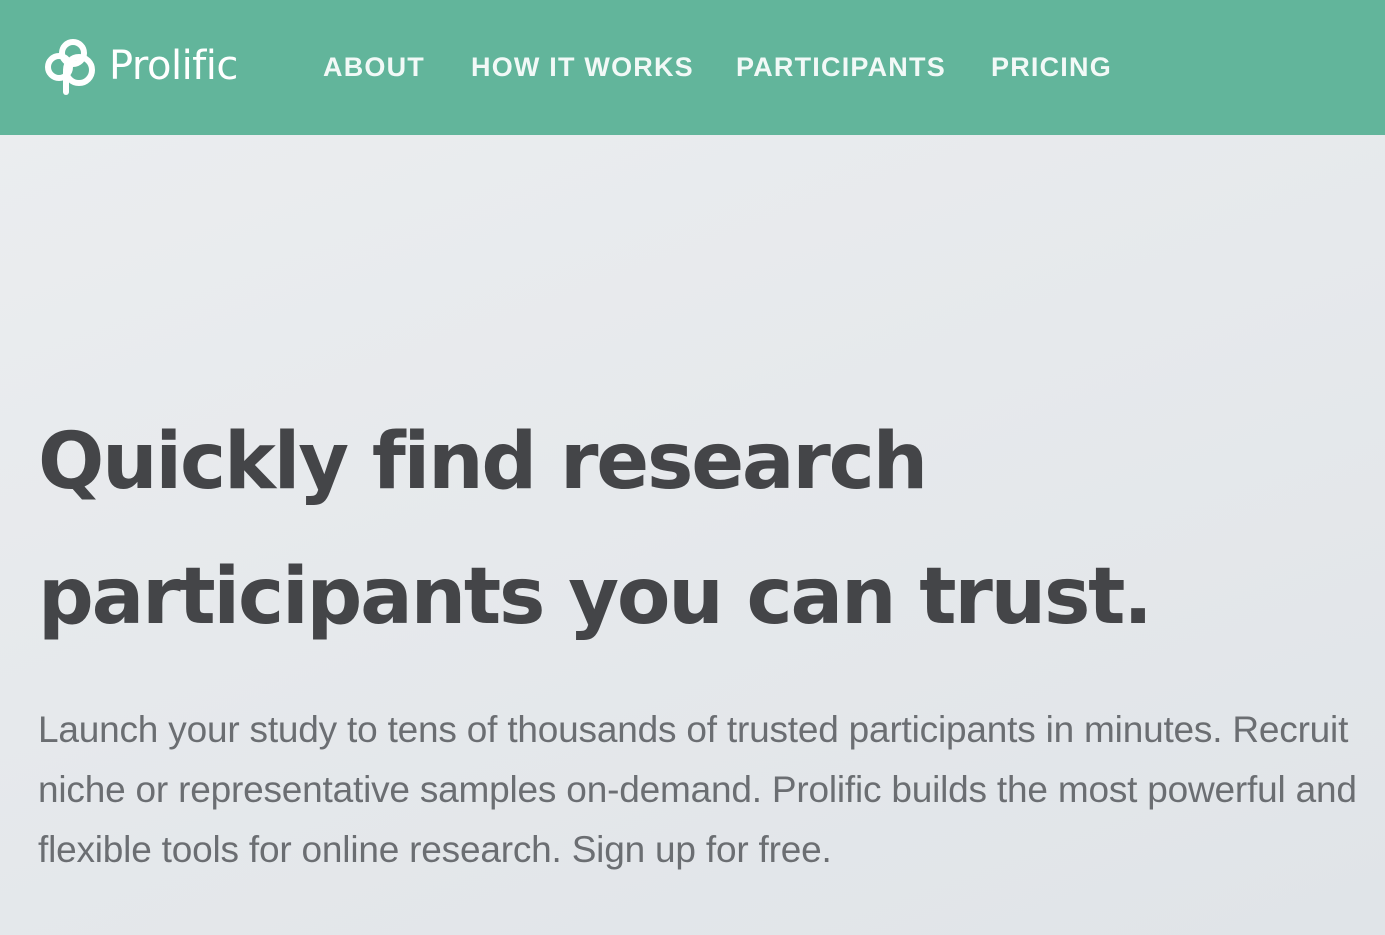 The image size is (1385, 935). I want to click on hero-headline-line-1: Quickly find research, so click(483, 462).